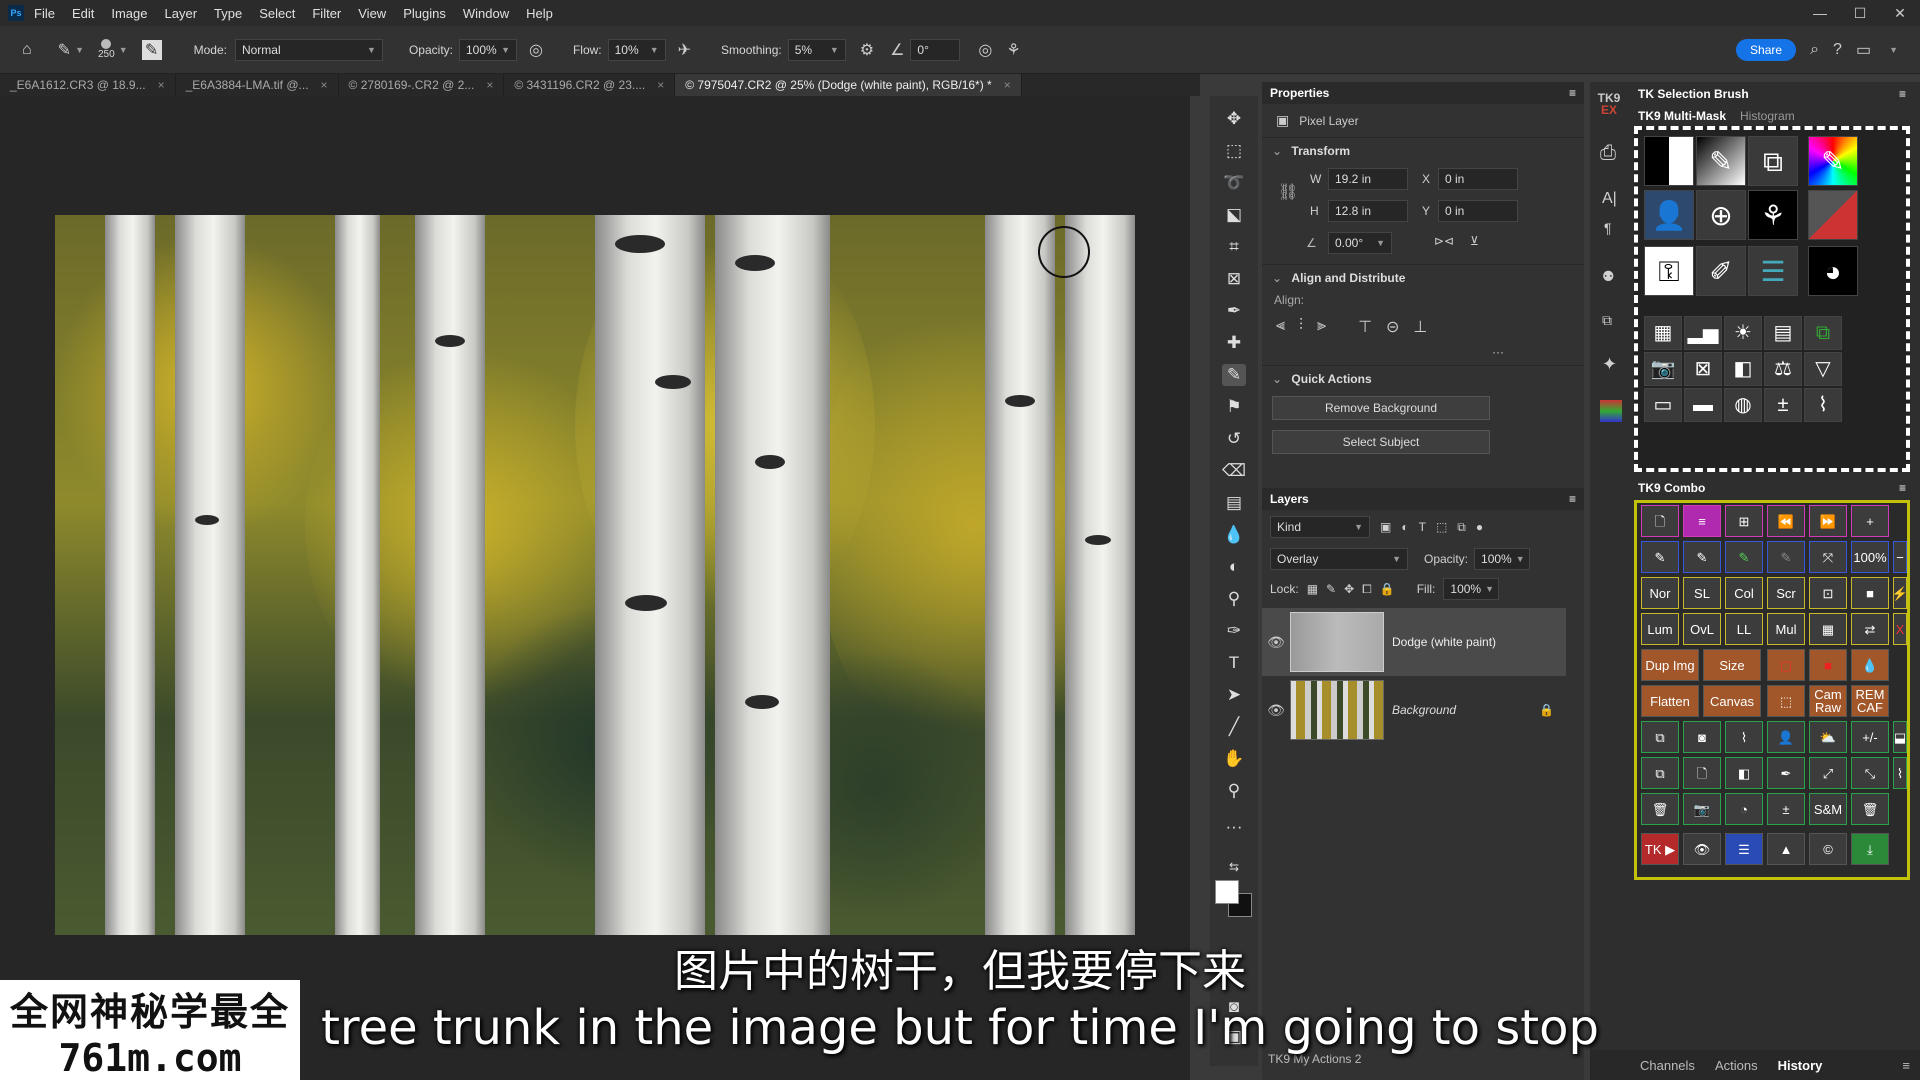  I want to click on filter-smart-object-icon: ⧉, so click(1461, 527).